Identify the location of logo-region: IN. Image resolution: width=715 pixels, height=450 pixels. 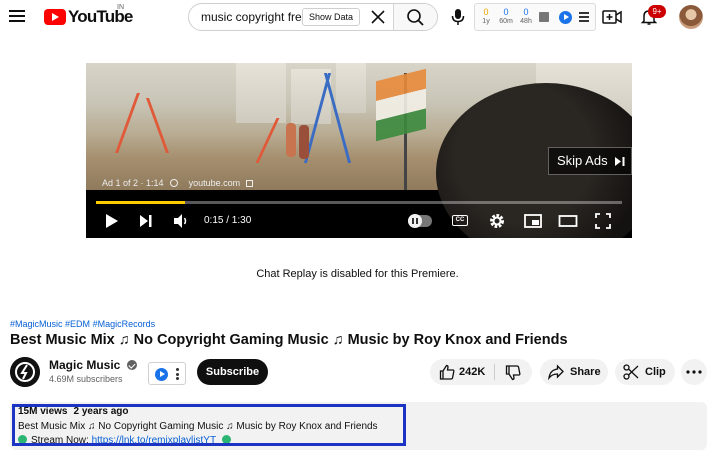
(120, 7).